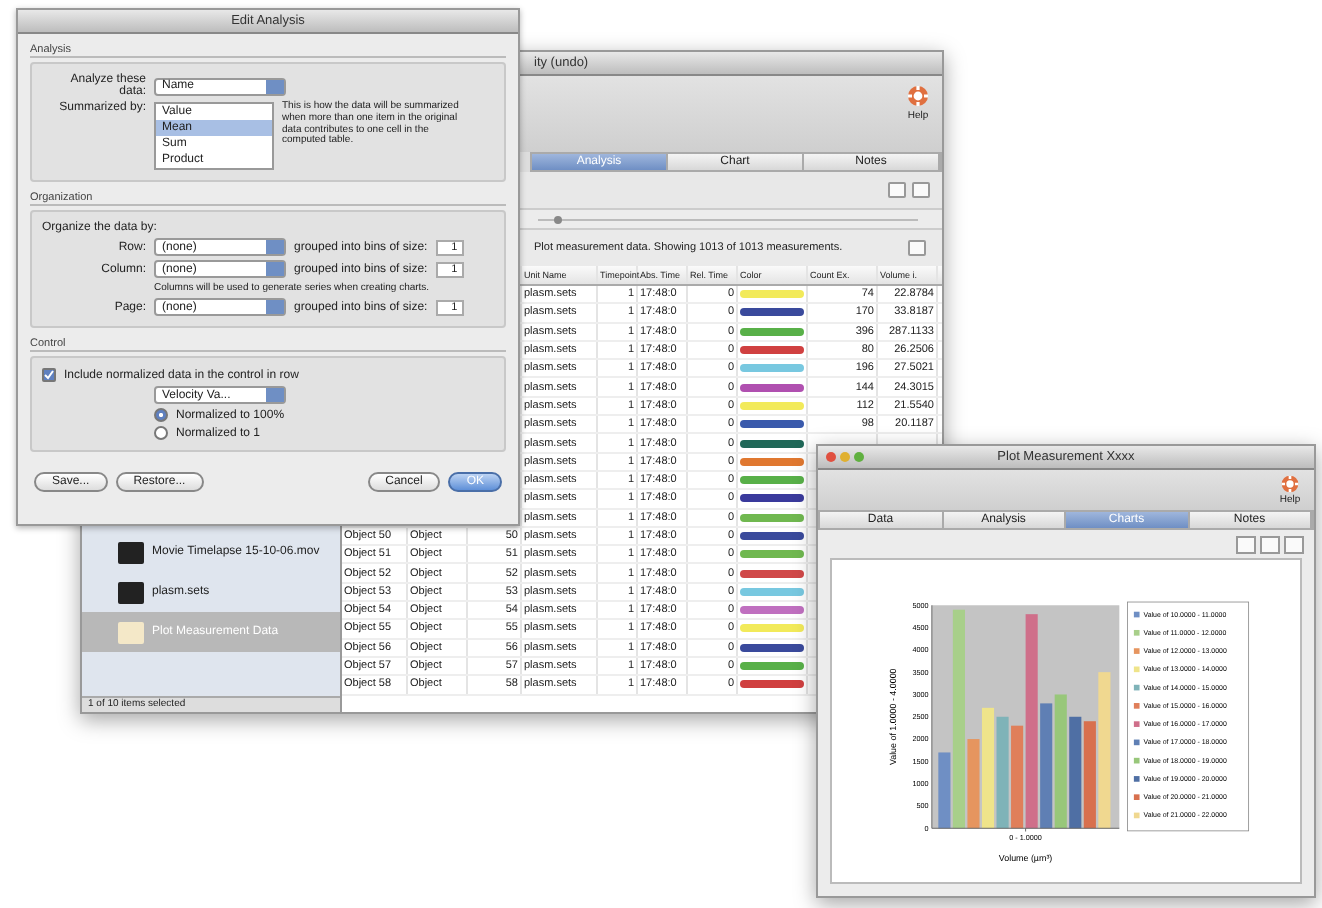 This screenshot has height=908, width=1322. I want to click on checkbox, so click(49, 375).